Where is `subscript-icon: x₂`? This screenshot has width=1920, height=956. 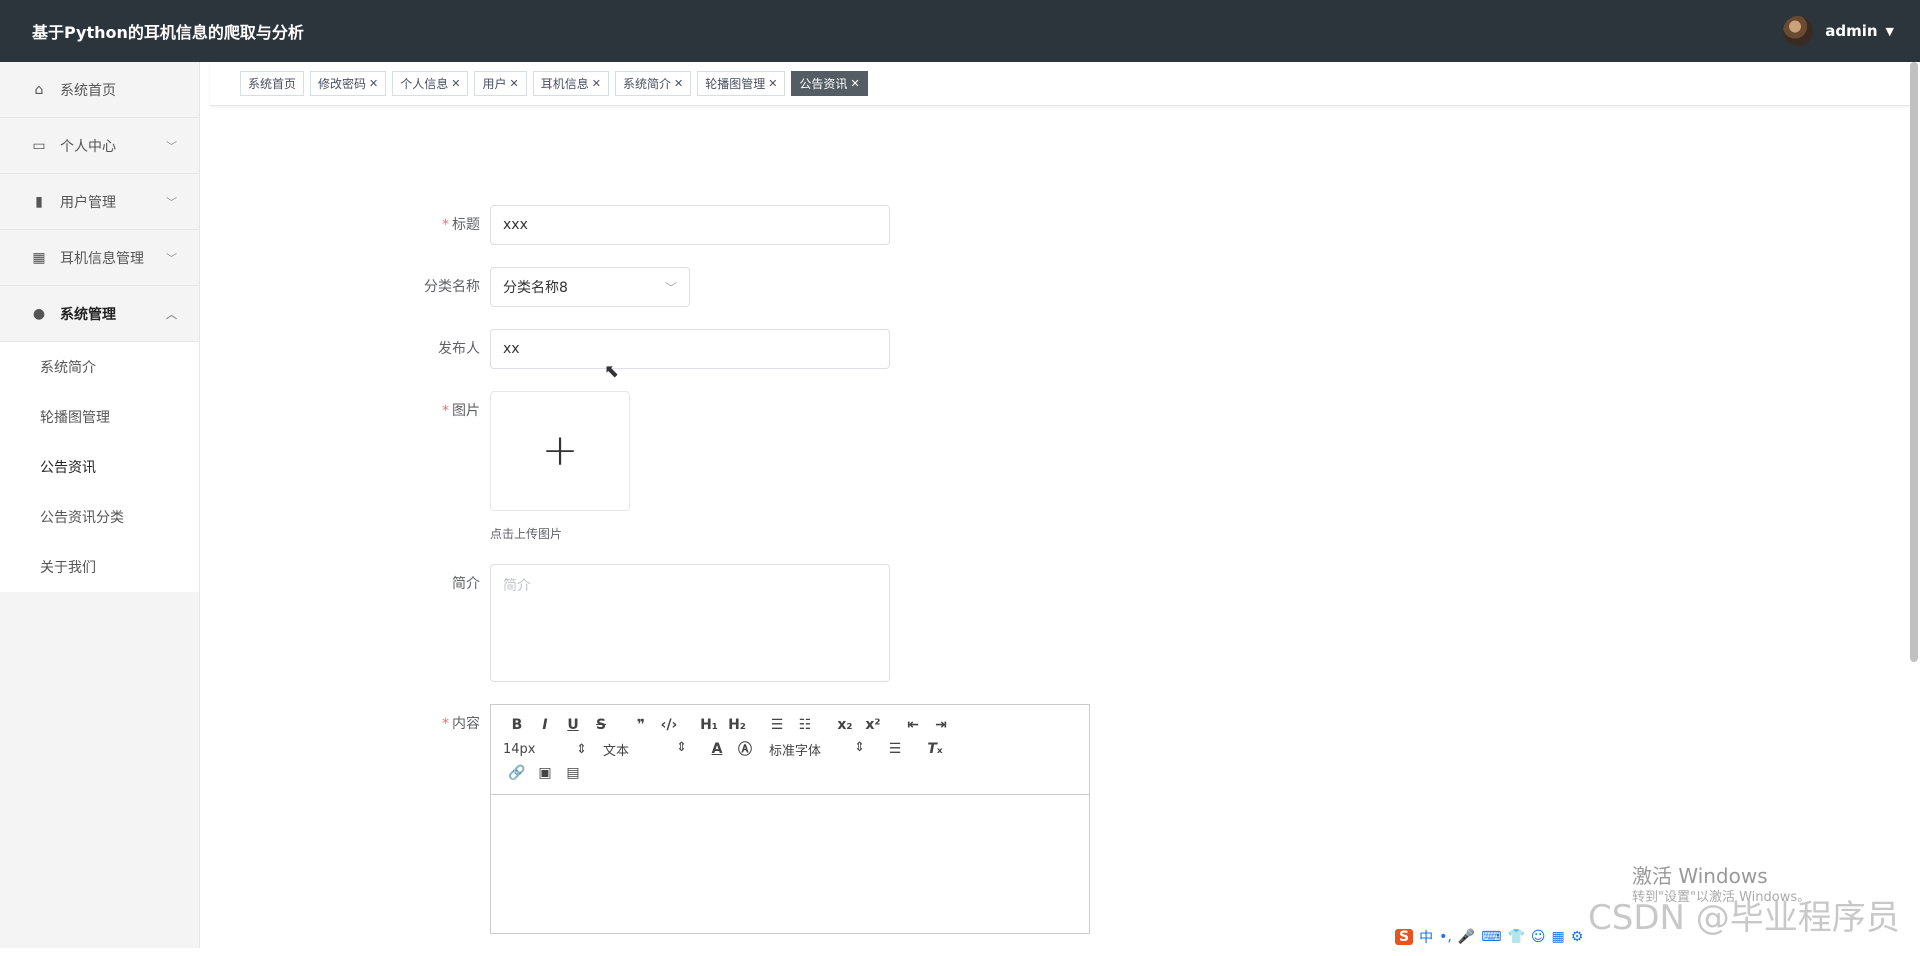 subscript-icon: x₂ is located at coordinates (845, 725).